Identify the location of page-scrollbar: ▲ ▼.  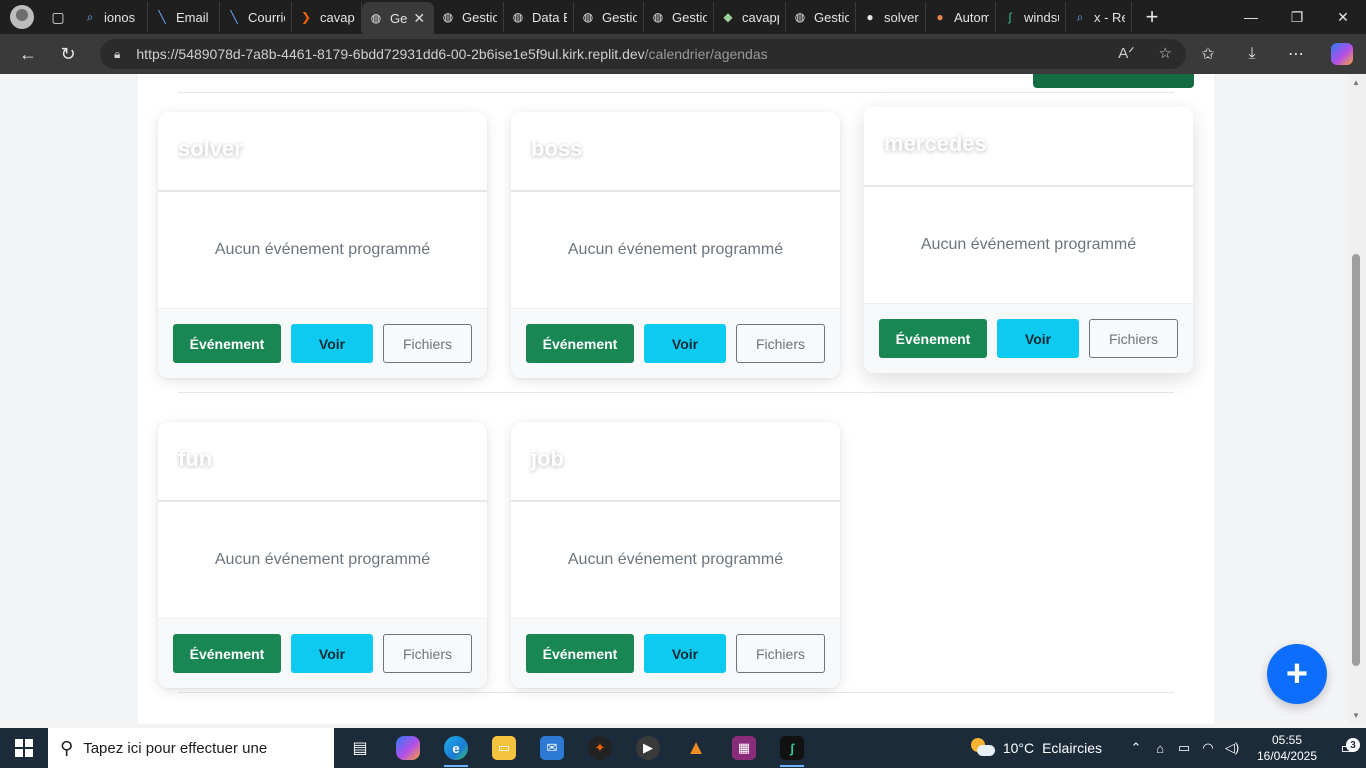
(1357, 399).